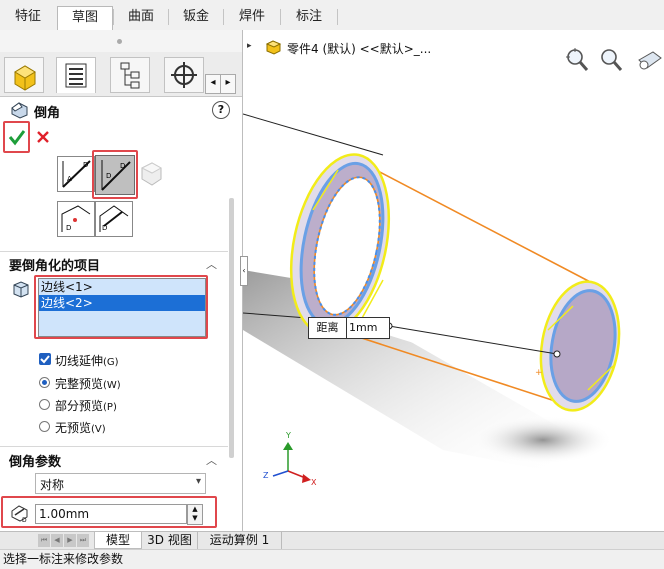 Image resolution: width=664 pixels, height=569 pixels. What do you see at coordinates (21, 289) in the screenshot?
I see `edge-selection-icon` at bounding box center [21, 289].